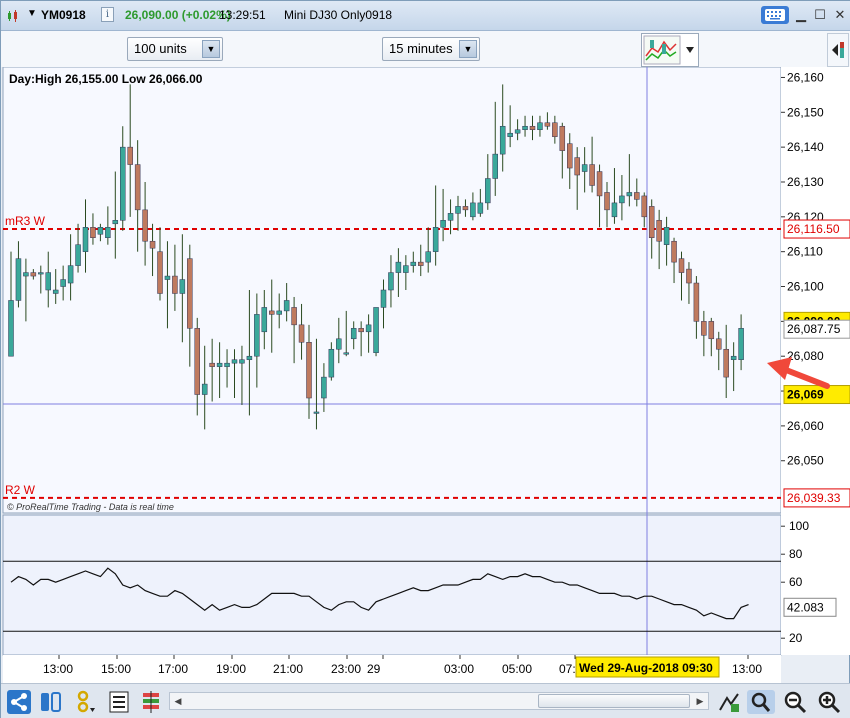 Image resolution: width=850 pixels, height=718 pixels. Describe the element at coordinates (567, 669) in the screenshot. I see `time-tick-label: 07:` at that location.